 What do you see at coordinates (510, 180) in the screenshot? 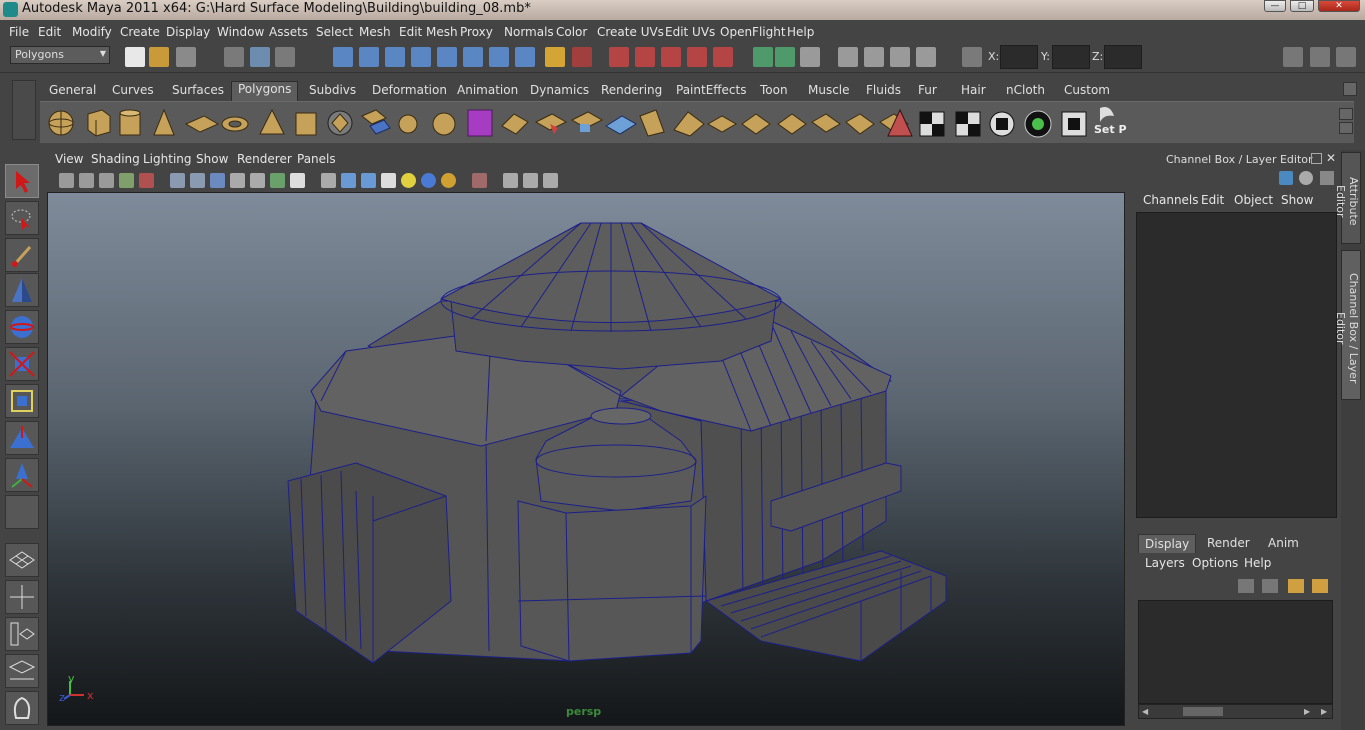
I see `xray-icon` at bounding box center [510, 180].